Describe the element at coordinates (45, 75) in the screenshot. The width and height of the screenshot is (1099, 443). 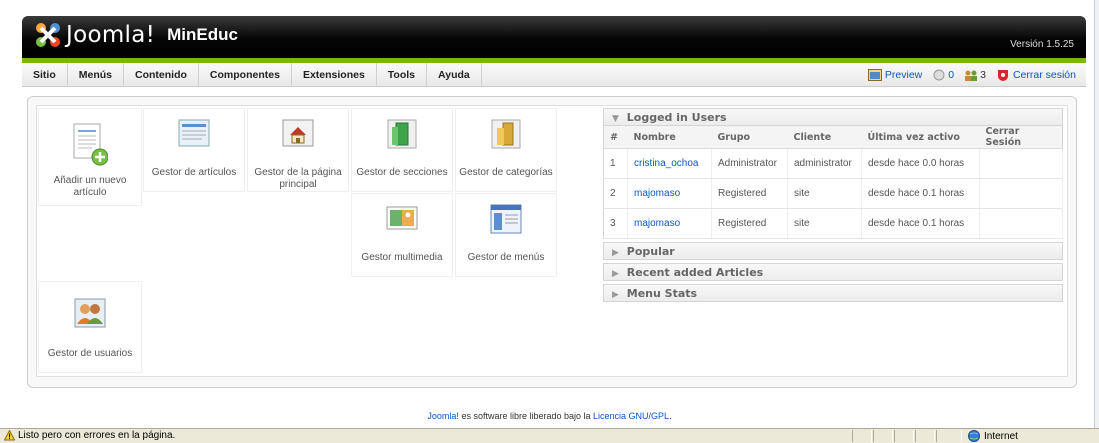
I see `menu-item-sitio: Sitio` at that location.